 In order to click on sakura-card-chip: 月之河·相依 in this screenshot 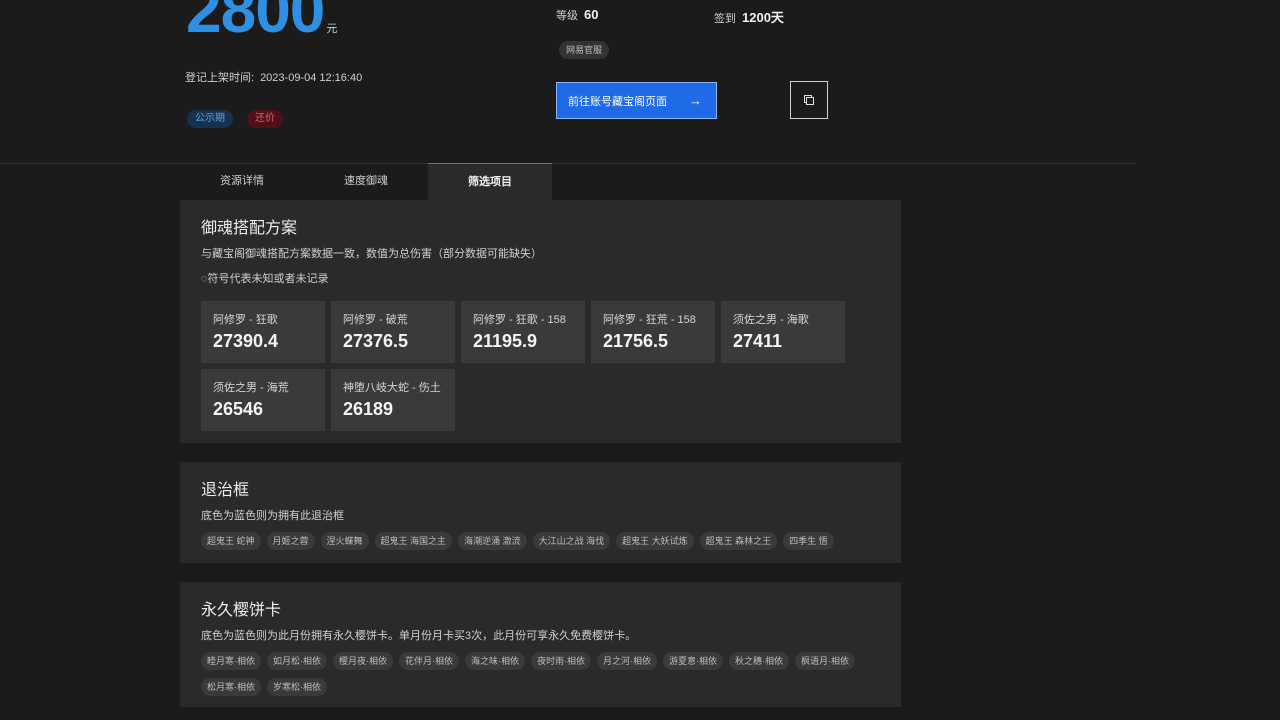, I will do `click(627, 661)`.